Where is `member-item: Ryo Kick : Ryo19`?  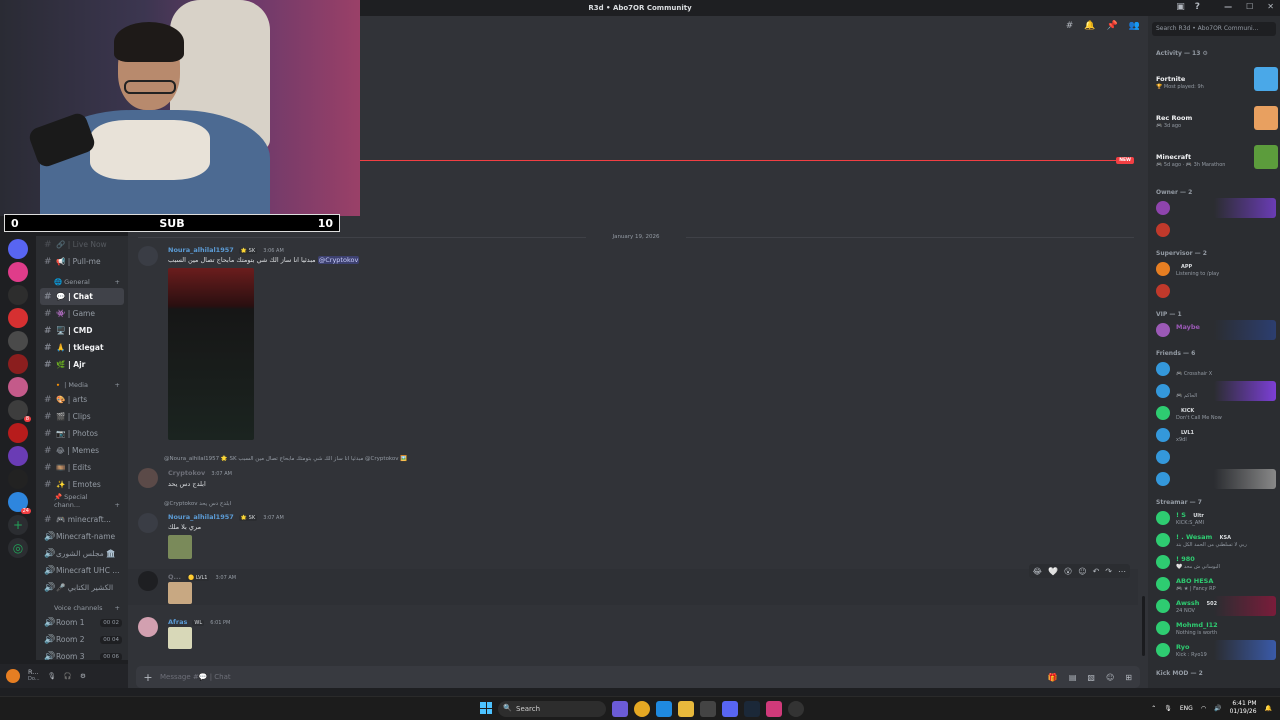
member-item: Ryo Kick : Ryo19 is located at coordinates (1214, 650).